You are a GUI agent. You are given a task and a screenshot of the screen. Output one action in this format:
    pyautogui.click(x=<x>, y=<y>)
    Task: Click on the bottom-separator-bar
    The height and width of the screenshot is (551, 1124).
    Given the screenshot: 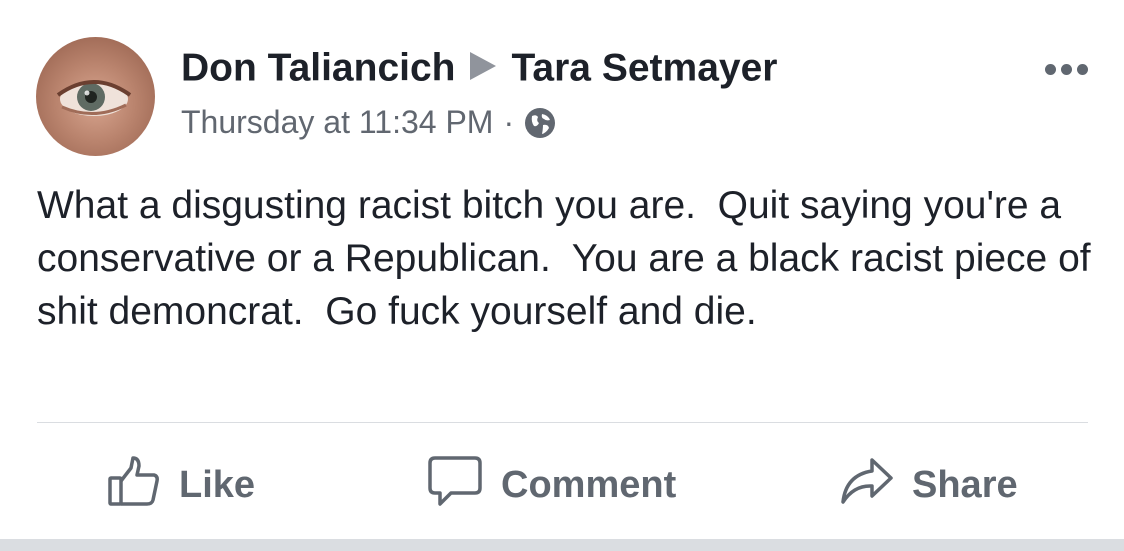 What is the action you would take?
    pyautogui.click(x=562, y=545)
    